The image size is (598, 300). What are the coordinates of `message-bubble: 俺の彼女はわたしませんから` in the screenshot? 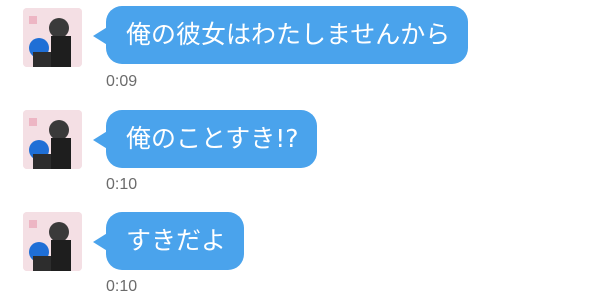 It's located at (280, 35).